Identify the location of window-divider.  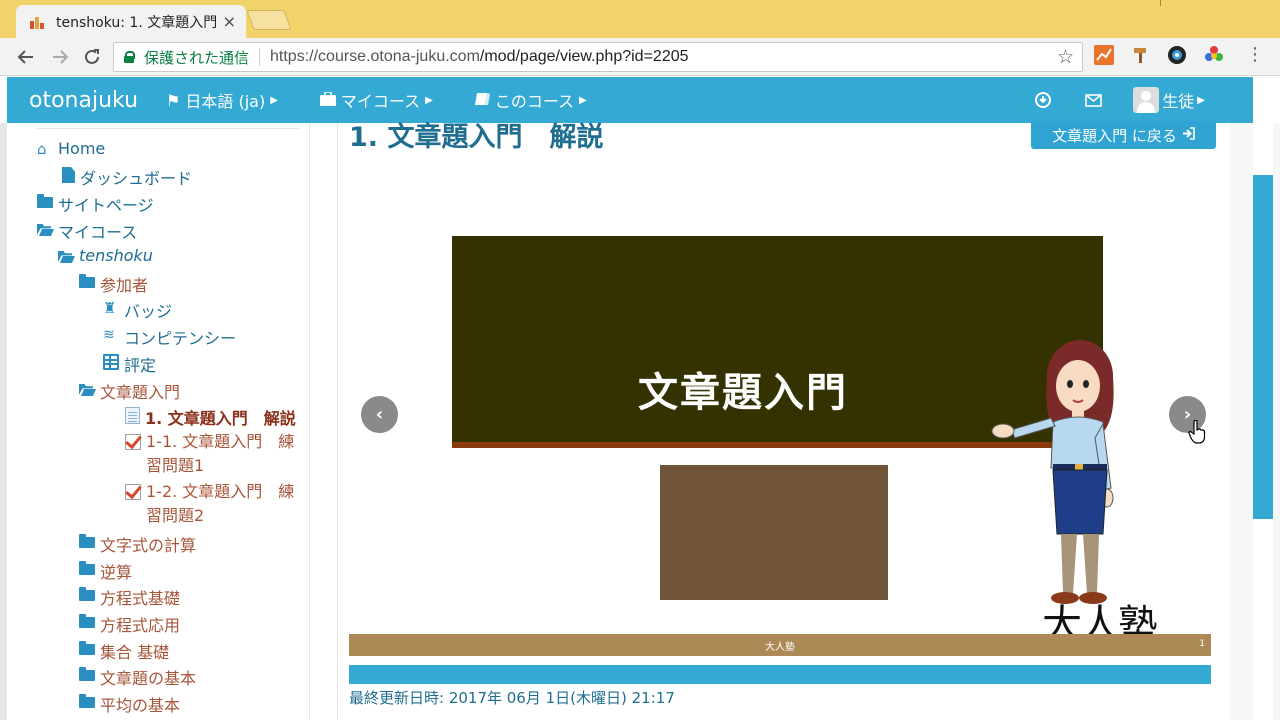
(1160, 3).